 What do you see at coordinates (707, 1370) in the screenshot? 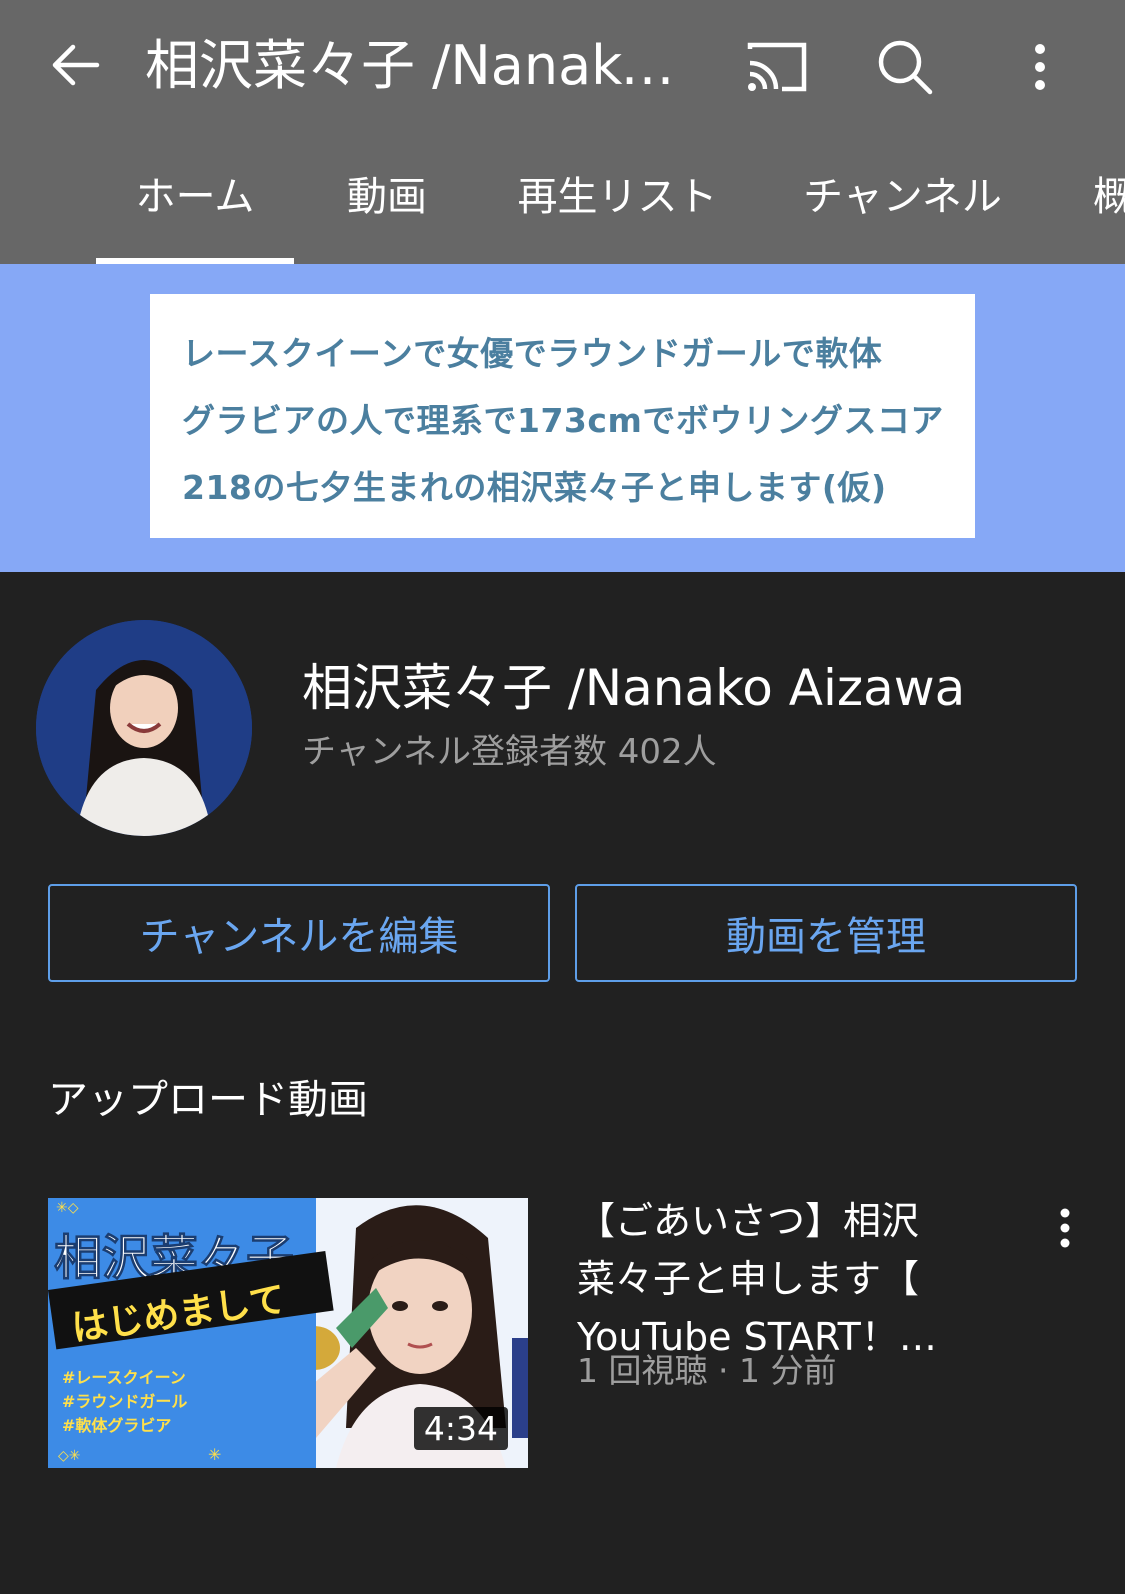
I see `video-meta: 1 回視聴 · 1 分前` at bounding box center [707, 1370].